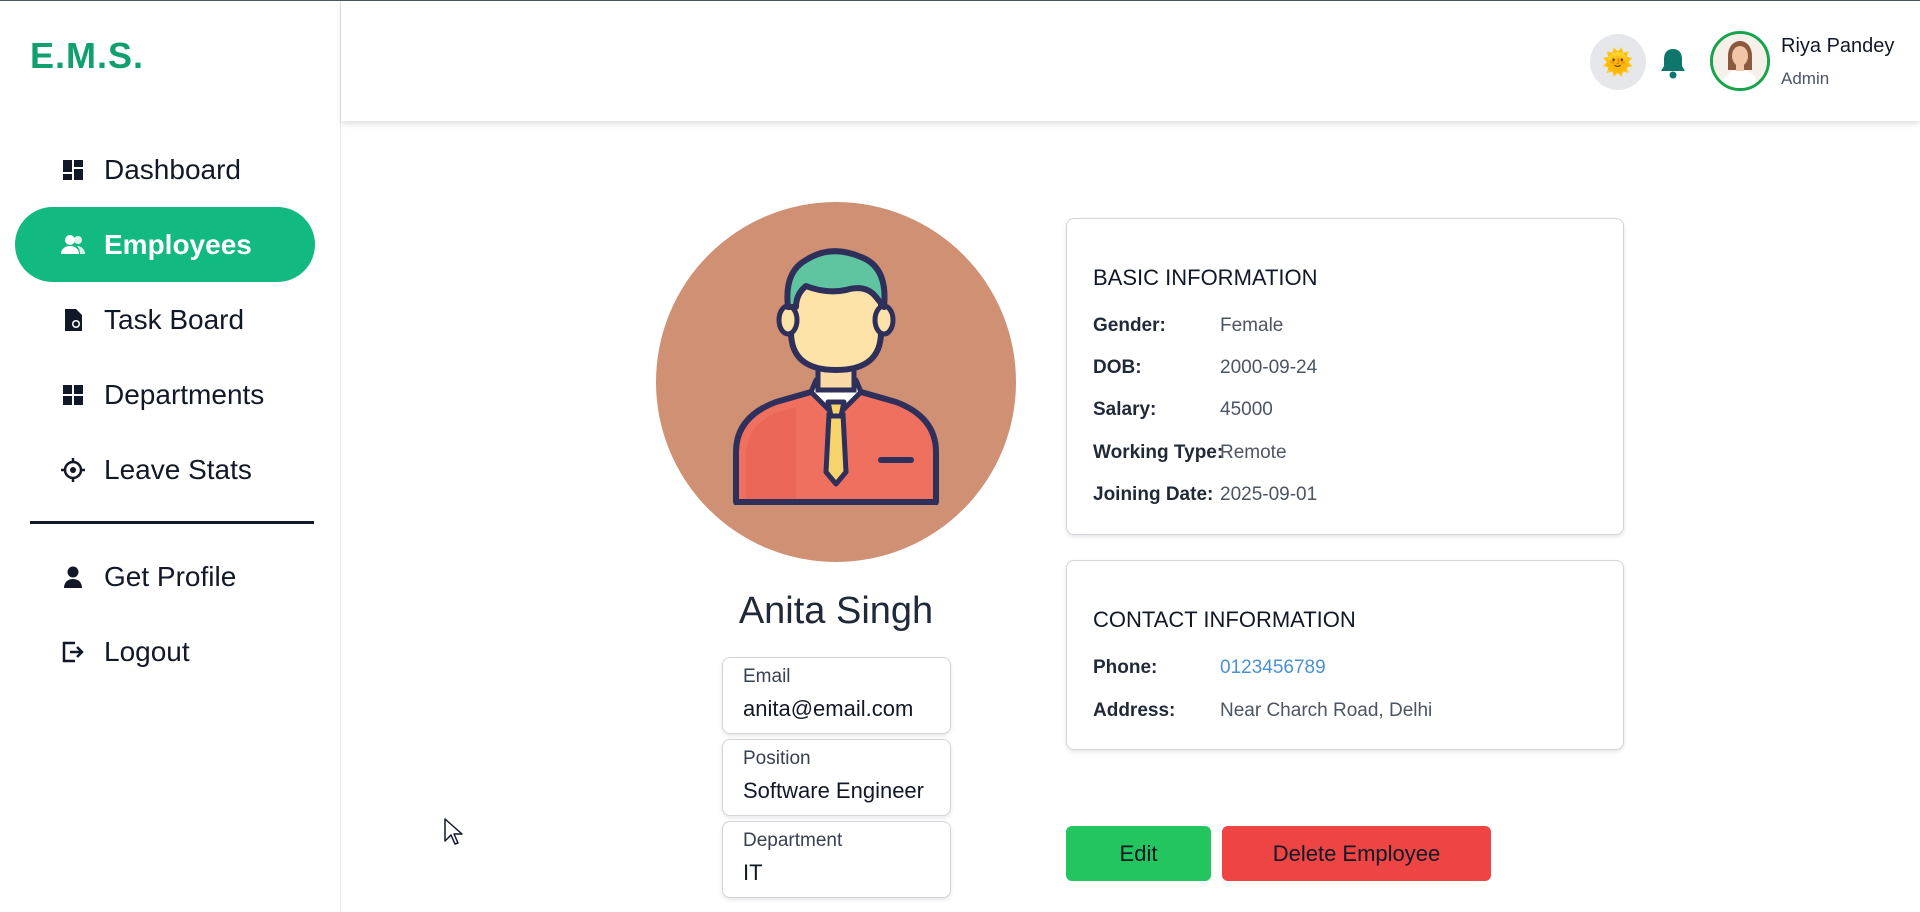 This screenshot has width=1920, height=912. Describe the element at coordinates (1273, 668) in the screenshot. I see `phone-link: 0123456789` at that location.